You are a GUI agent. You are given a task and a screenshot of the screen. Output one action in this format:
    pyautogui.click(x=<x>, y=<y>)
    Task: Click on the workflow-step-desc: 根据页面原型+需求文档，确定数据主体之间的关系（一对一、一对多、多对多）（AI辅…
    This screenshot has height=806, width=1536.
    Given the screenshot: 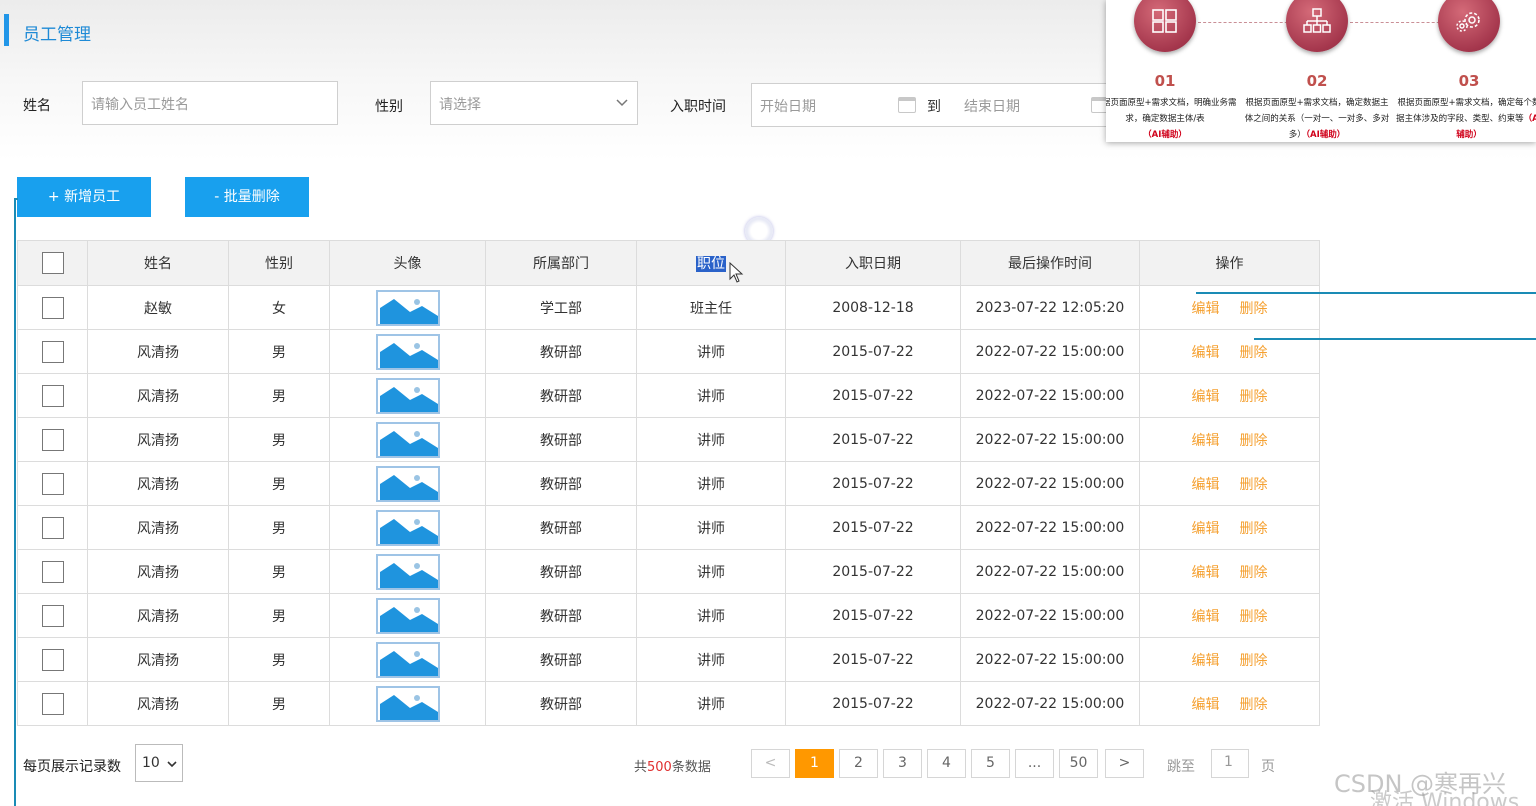 What is the action you would take?
    pyautogui.click(x=1317, y=119)
    